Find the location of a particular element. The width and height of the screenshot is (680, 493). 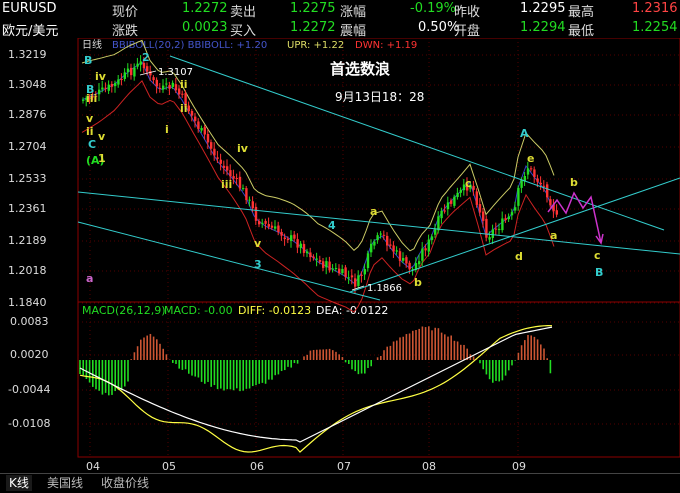

diff-value: DIFF: -0.0123 is located at coordinates (274, 310).